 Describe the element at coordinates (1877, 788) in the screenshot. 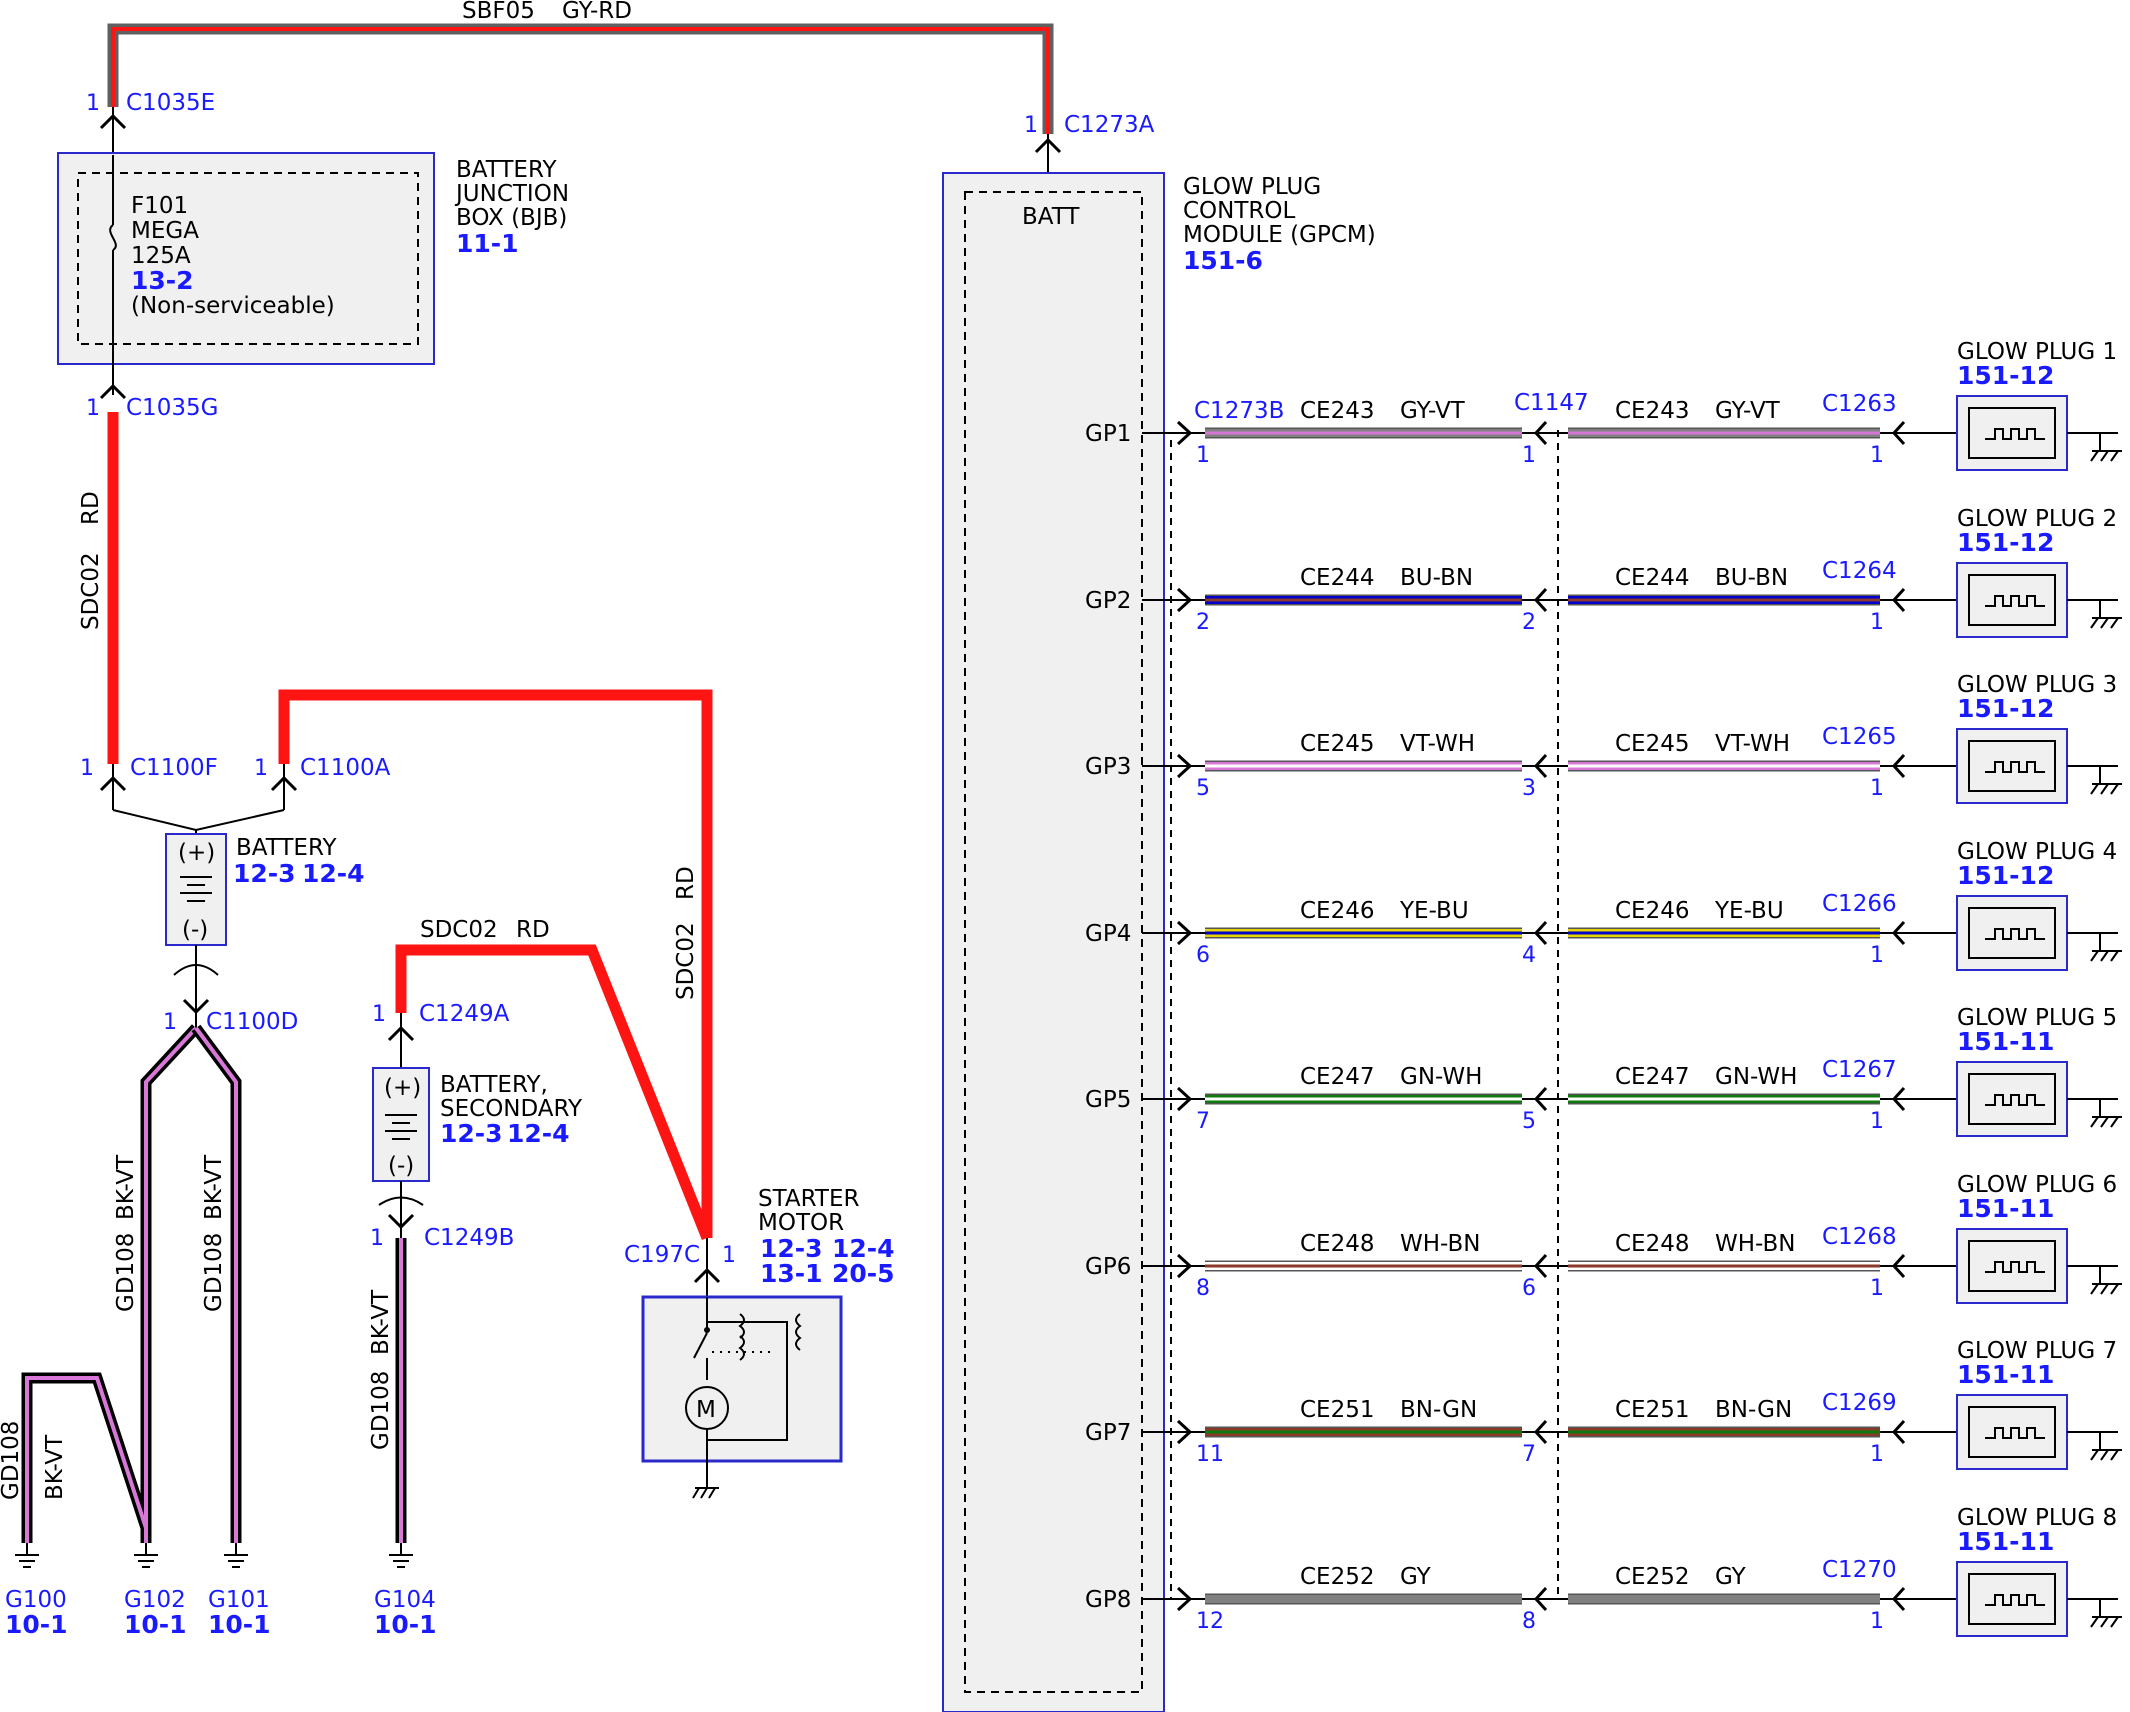

I see `gp3-pin-c: 1` at that location.